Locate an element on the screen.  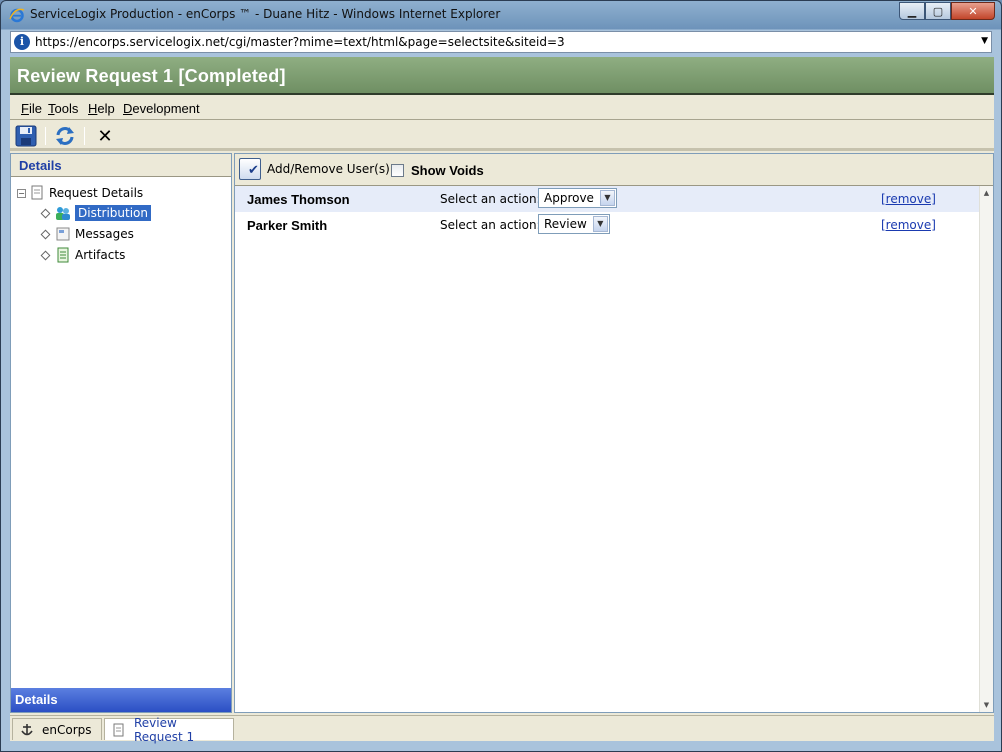
artifacts-icon is located at coordinates (63, 255).